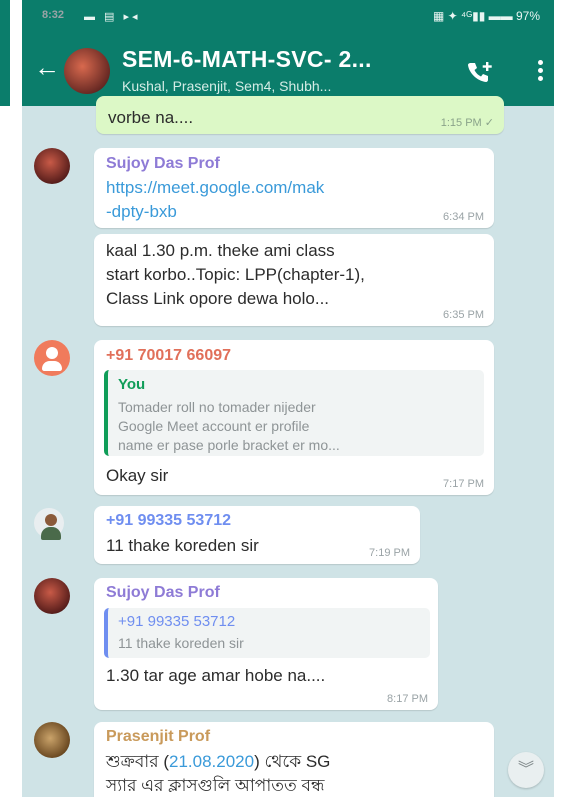  Describe the element at coordinates (158, 737) in the screenshot. I see `sender-name: Prasenjit Prof` at that location.